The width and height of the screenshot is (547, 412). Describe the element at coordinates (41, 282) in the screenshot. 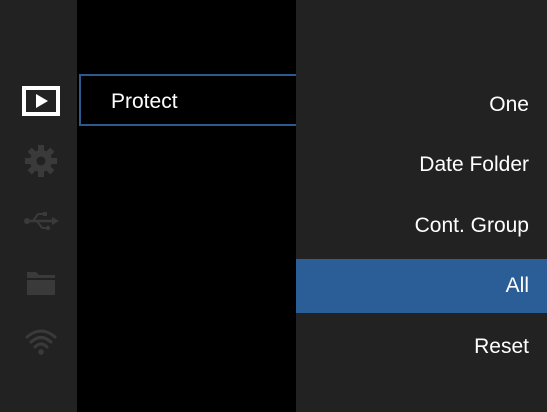

I see `folder-icon` at that location.